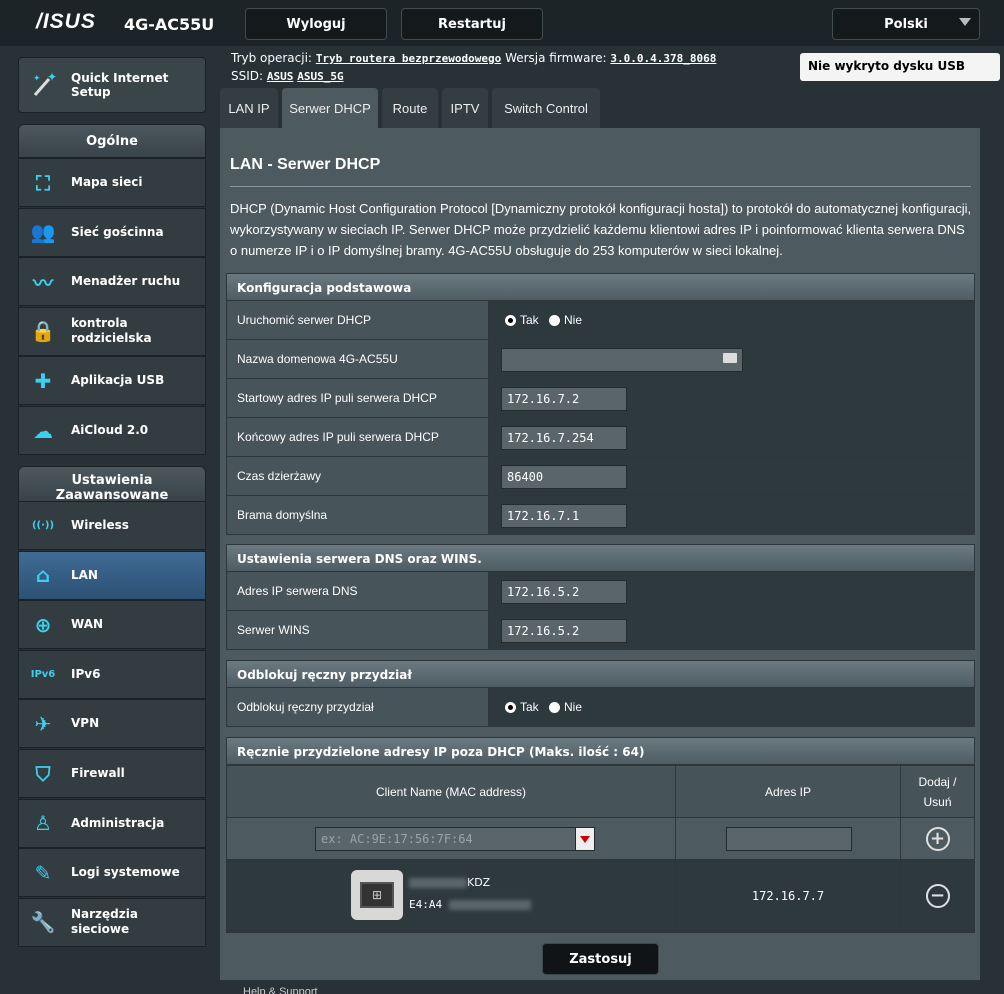 This screenshot has width=1004, height=994. I want to click on sidebar-item-label: kontrola rodzicielska, so click(111, 331).